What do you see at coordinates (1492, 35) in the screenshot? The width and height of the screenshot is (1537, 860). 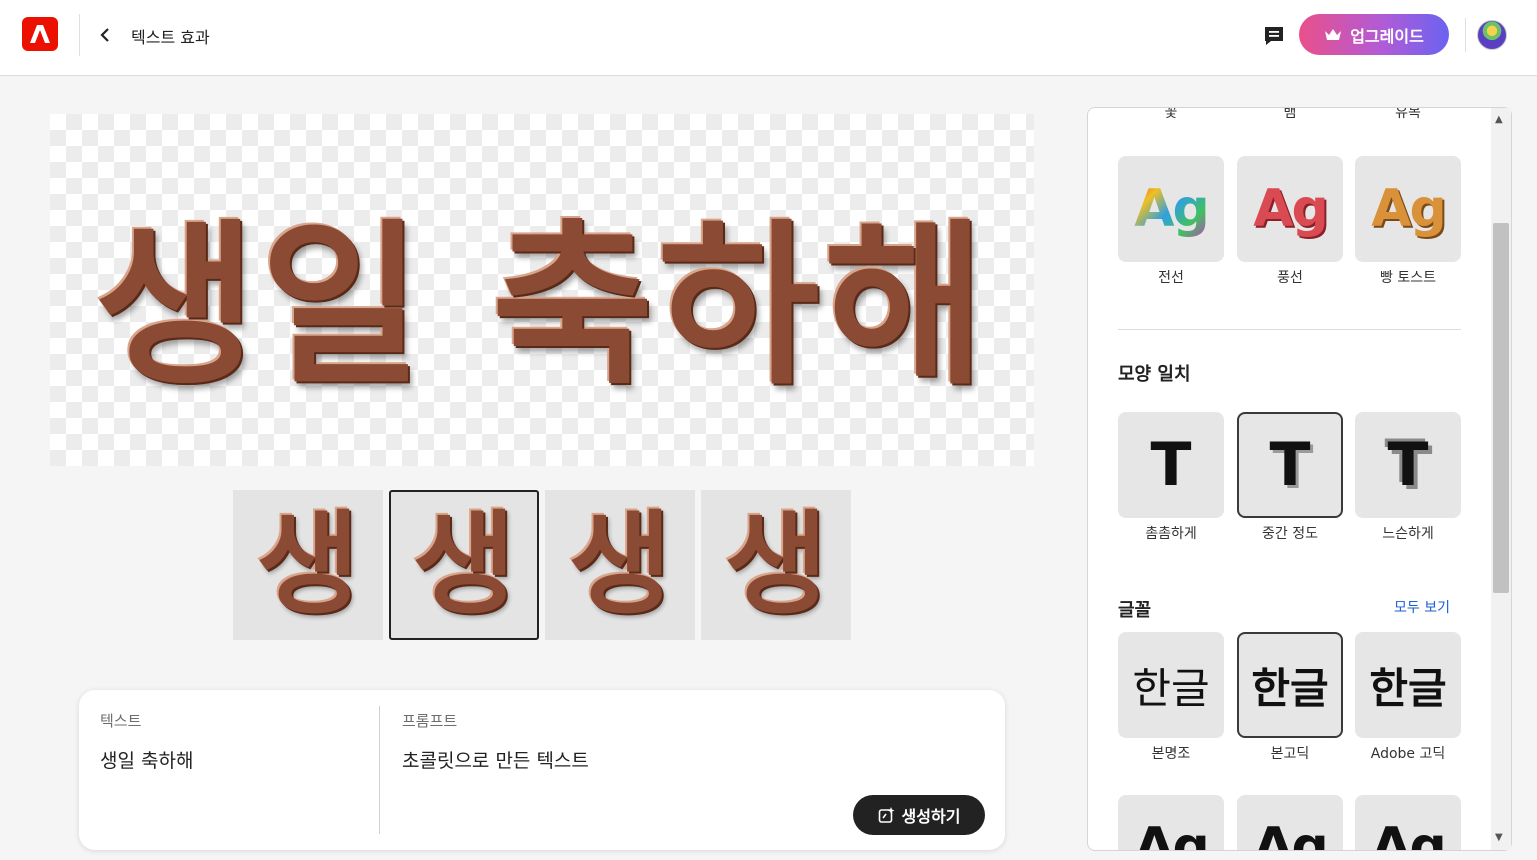 I see `avatar` at bounding box center [1492, 35].